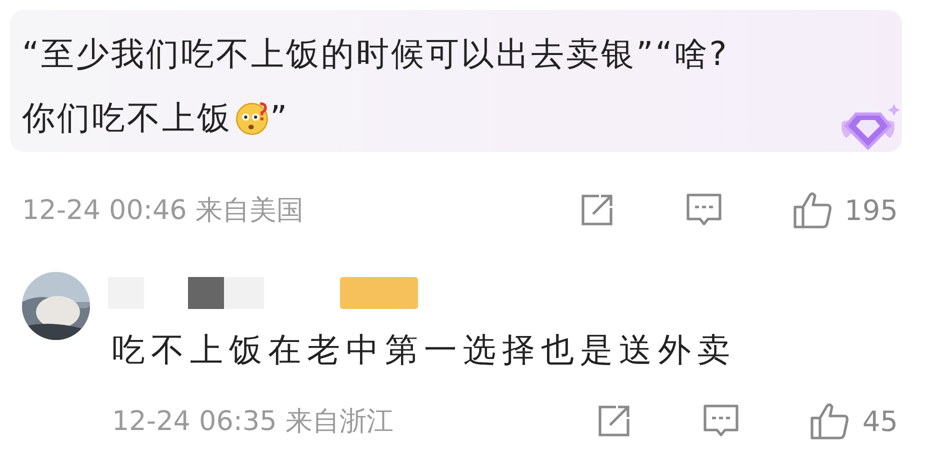  Describe the element at coordinates (880, 421) in the screenshot. I see `like-count: 45` at that location.